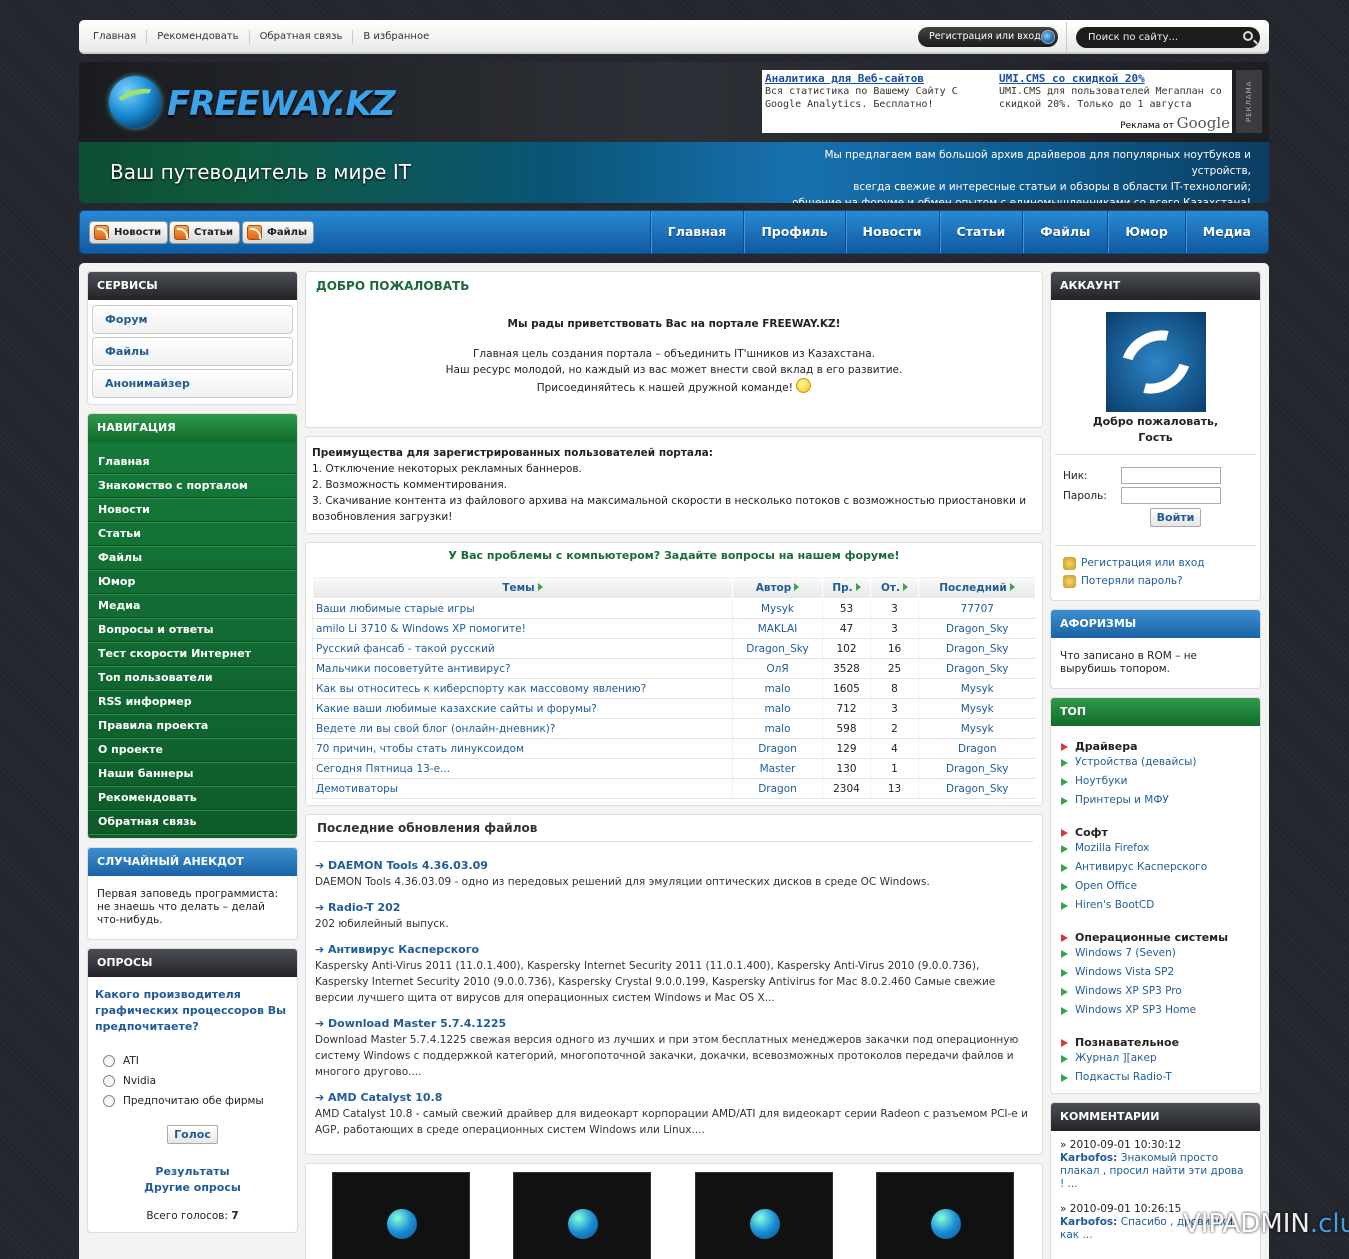 This screenshot has width=1349, height=1259. What do you see at coordinates (1160, 781) in the screenshot?
I see `top-item-link: Ноутбуки` at bounding box center [1160, 781].